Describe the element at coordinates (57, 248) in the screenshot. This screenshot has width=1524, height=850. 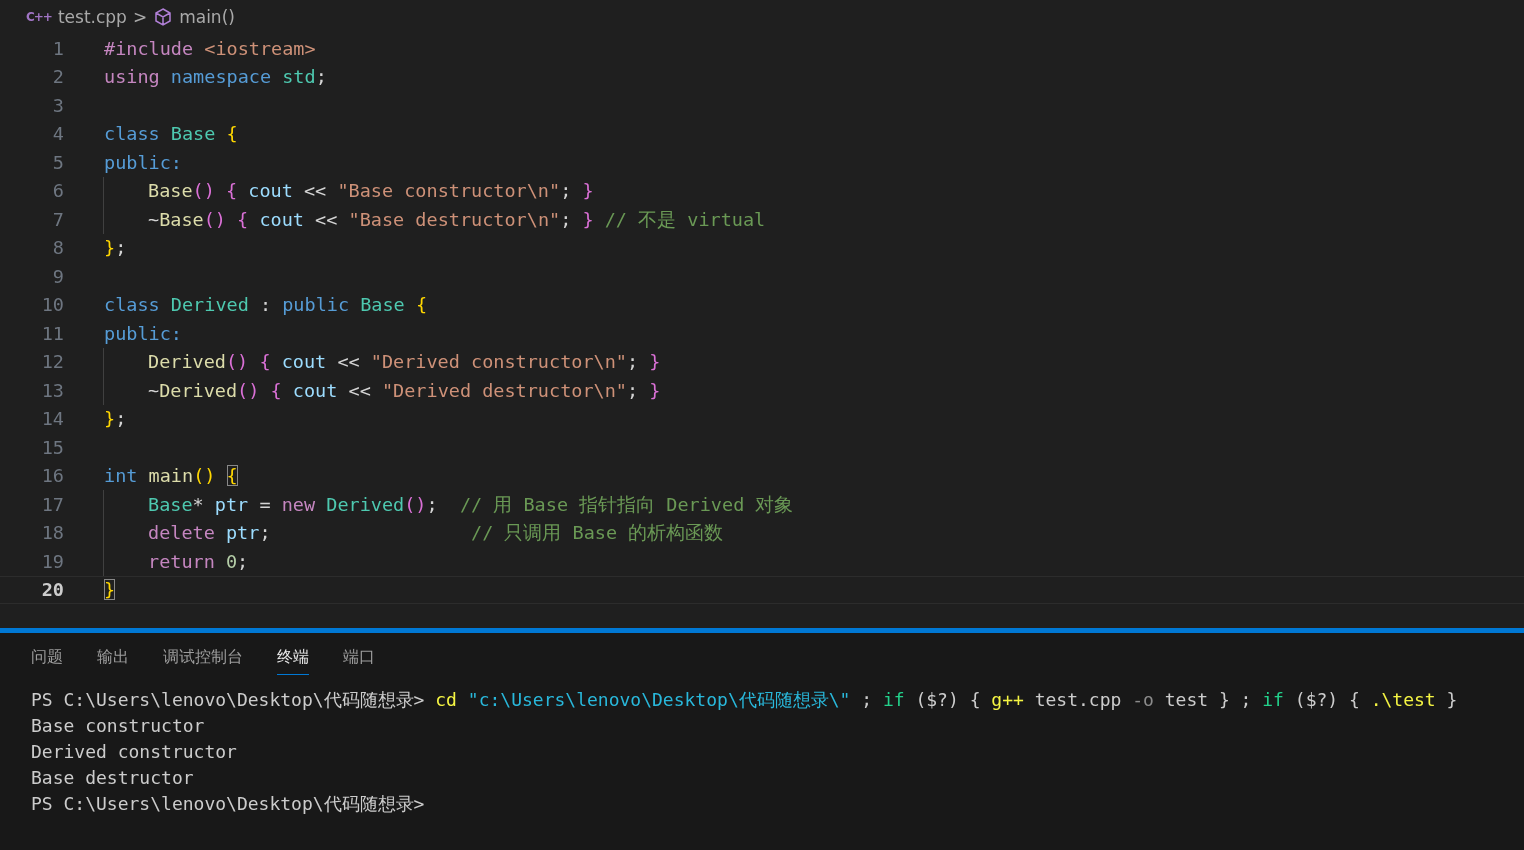
I see `line-number: 8` at that location.